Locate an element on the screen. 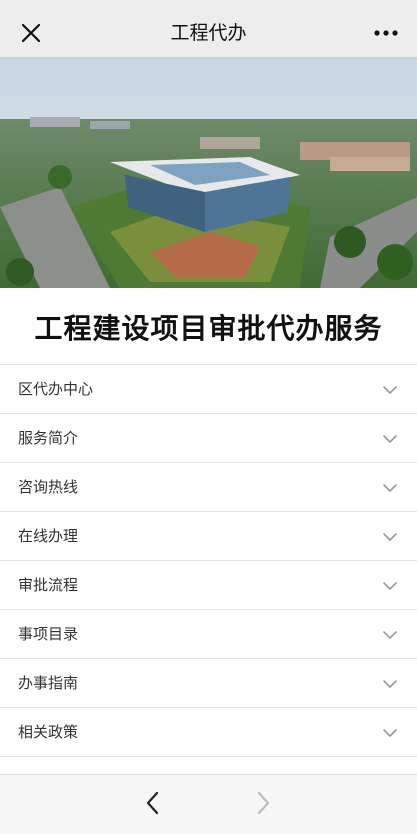 The image size is (417, 834). menu-item-label: 相关政策 is located at coordinates (48, 732).